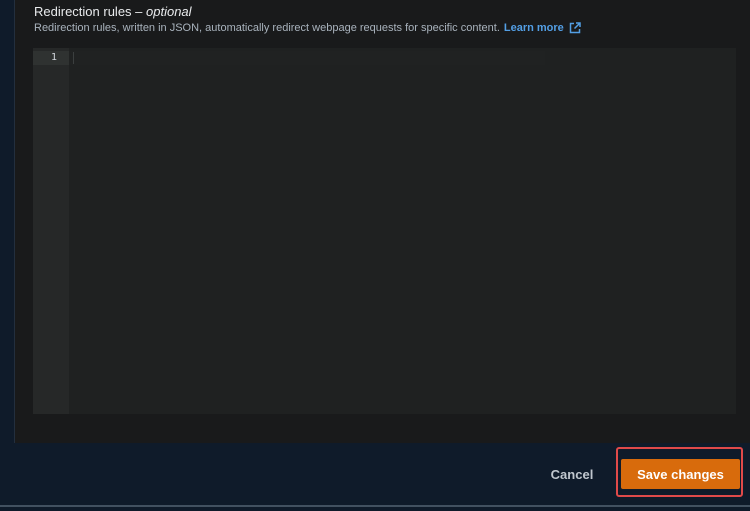  What do you see at coordinates (169, 11) in the screenshot?
I see `optional-label: optional` at bounding box center [169, 11].